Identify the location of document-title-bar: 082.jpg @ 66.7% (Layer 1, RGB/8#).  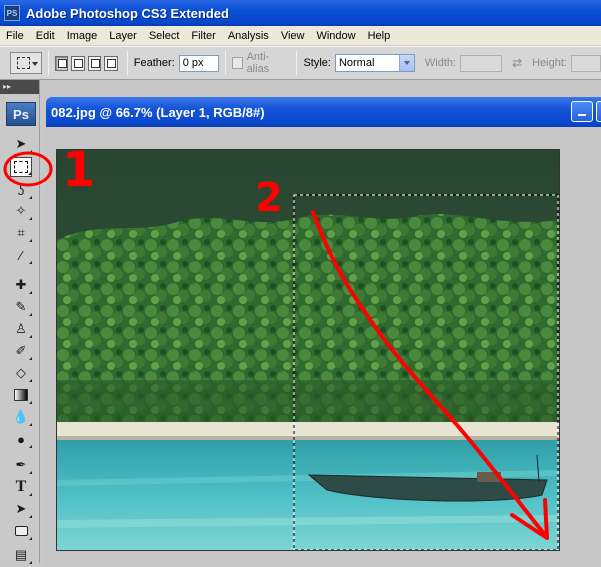
(323, 112).